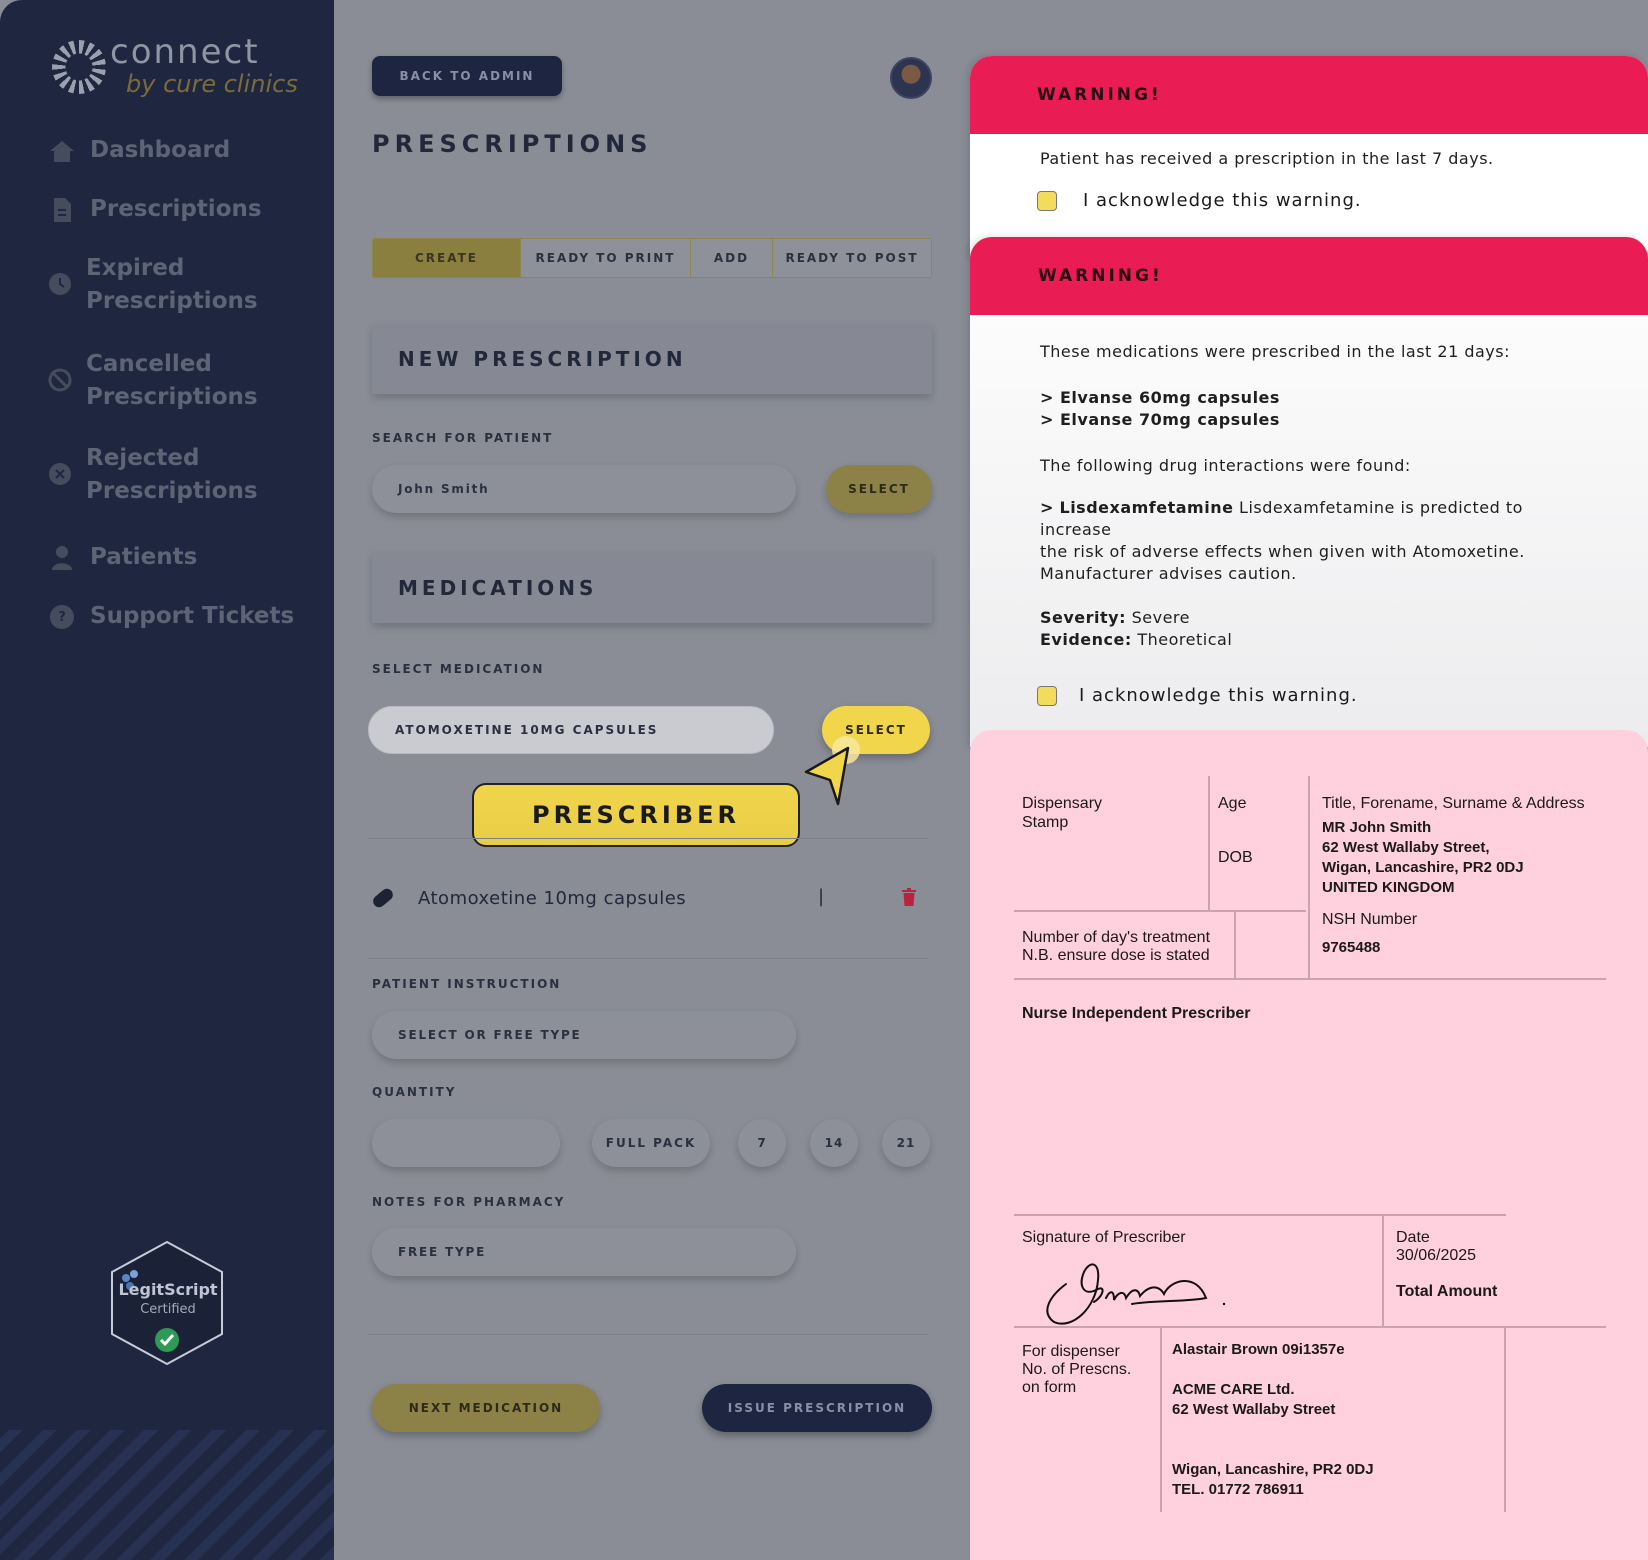 Image resolution: width=1648 pixels, height=1560 pixels. What do you see at coordinates (1136, 1013) in the screenshot?
I see `prescriber-type: Nurse Independent Prescriber` at bounding box center [1136, 1013].